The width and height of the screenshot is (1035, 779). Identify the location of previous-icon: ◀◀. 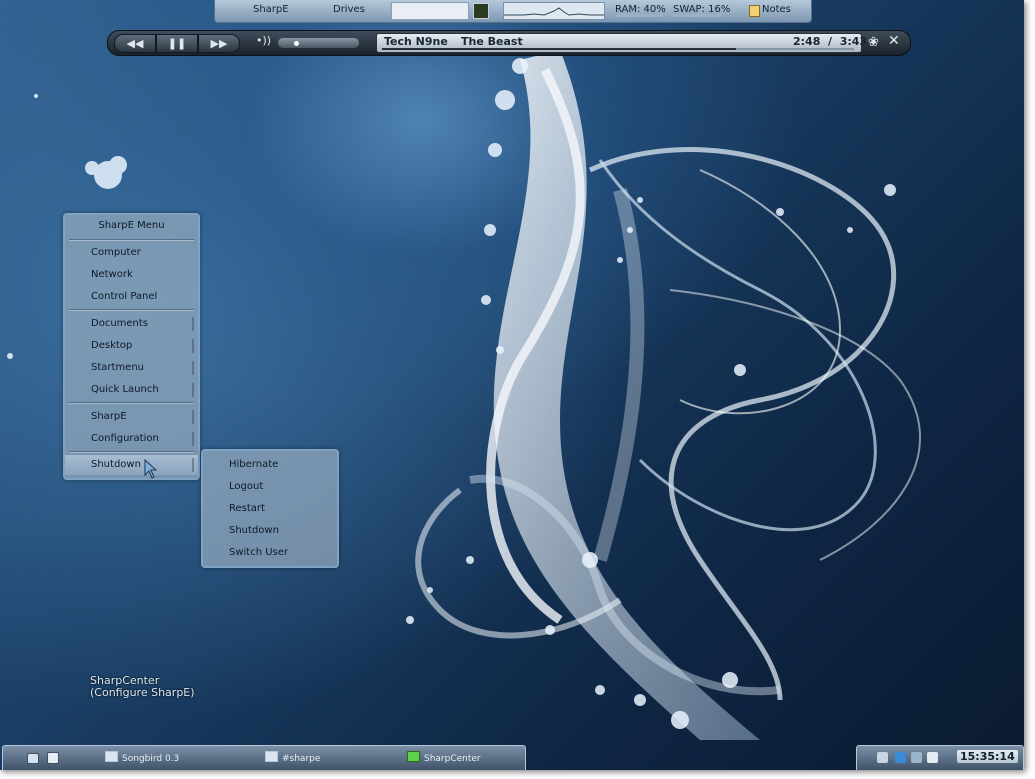
(135, 43).